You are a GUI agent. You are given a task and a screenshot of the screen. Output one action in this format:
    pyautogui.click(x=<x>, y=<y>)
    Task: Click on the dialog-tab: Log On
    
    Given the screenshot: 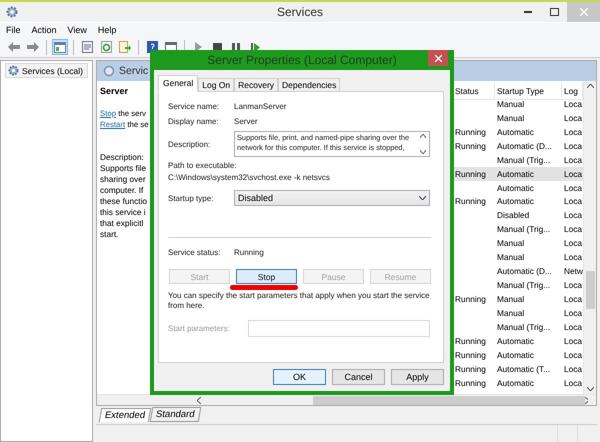 What is the action you would take?
    pyautogui.click(x=216, y=85)
    